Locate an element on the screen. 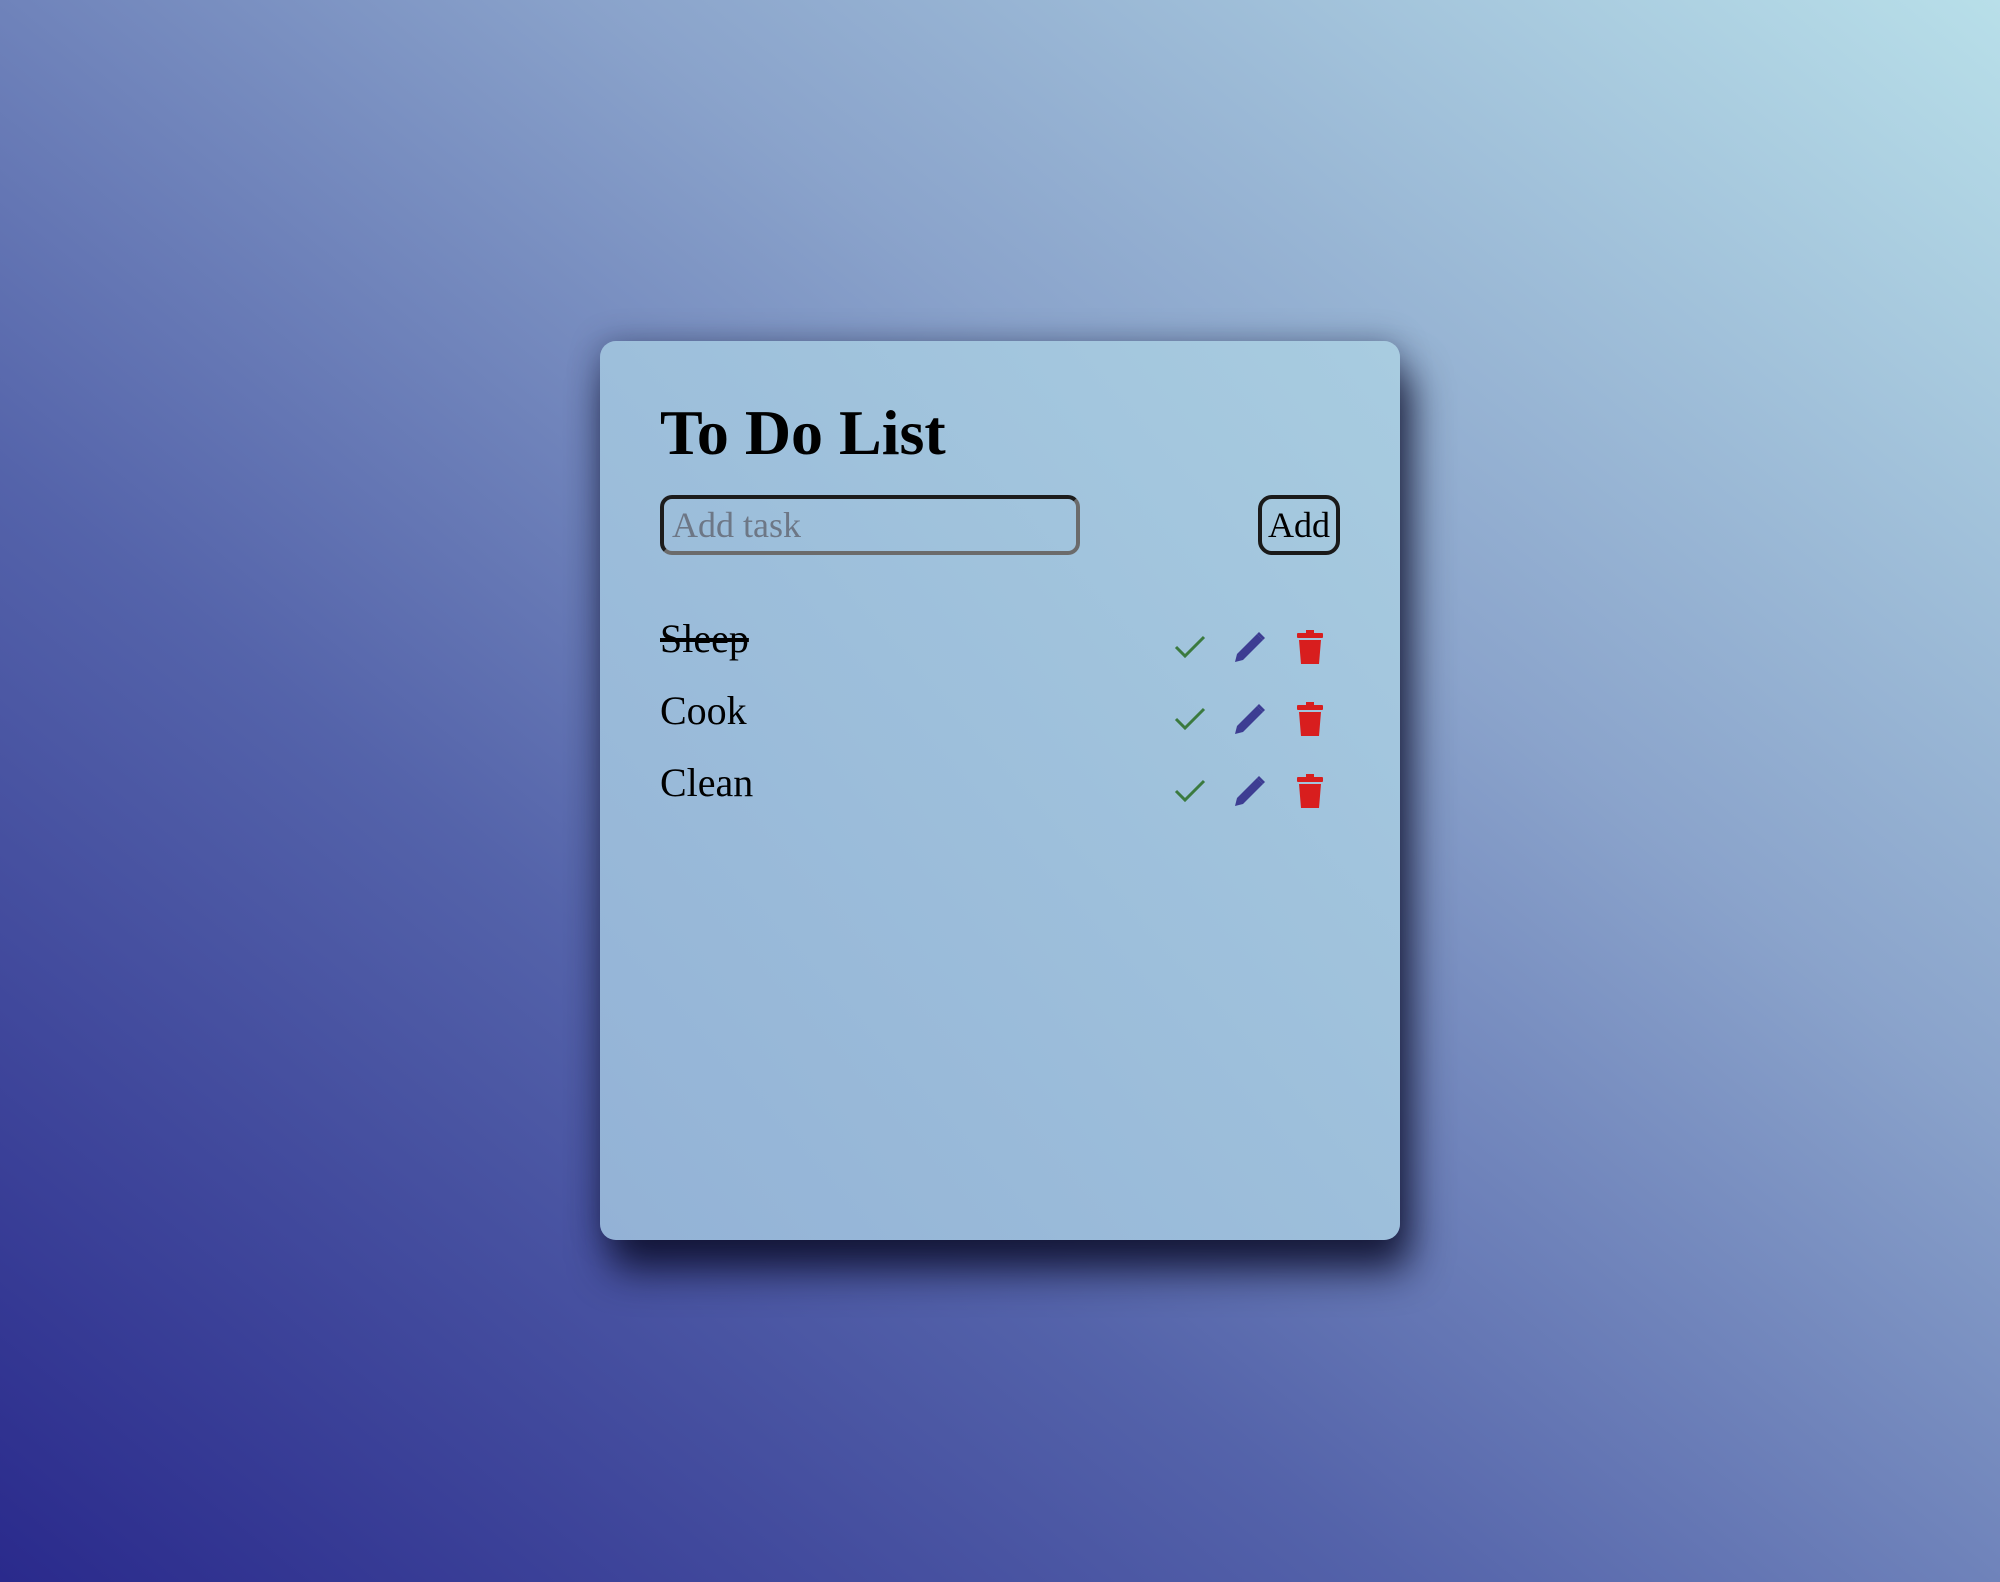 This screenshot has width=2000, height=1582. add-task-input is located at coordinates (870, 525).